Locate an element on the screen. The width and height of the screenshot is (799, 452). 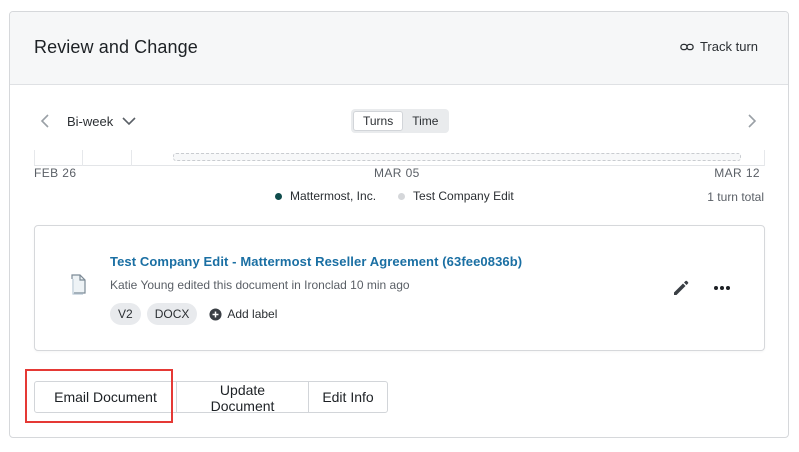
email-document-button: Email Document is located at coordinates (105, 397).